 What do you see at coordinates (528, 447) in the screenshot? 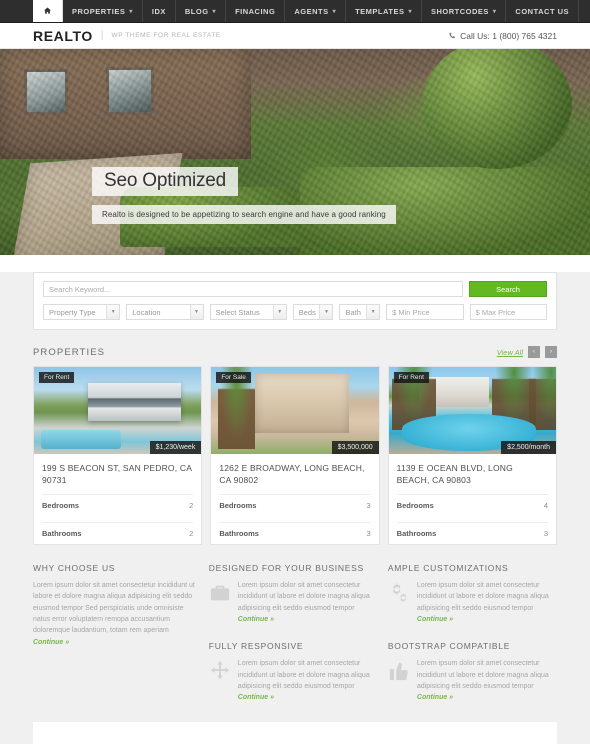
I see `price-badge: $2,500/month` at bounding box center [528, 447].